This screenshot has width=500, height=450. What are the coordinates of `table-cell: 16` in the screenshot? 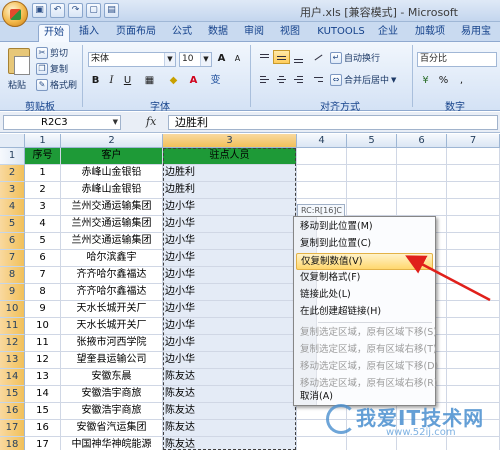 It's located at (43, 428).